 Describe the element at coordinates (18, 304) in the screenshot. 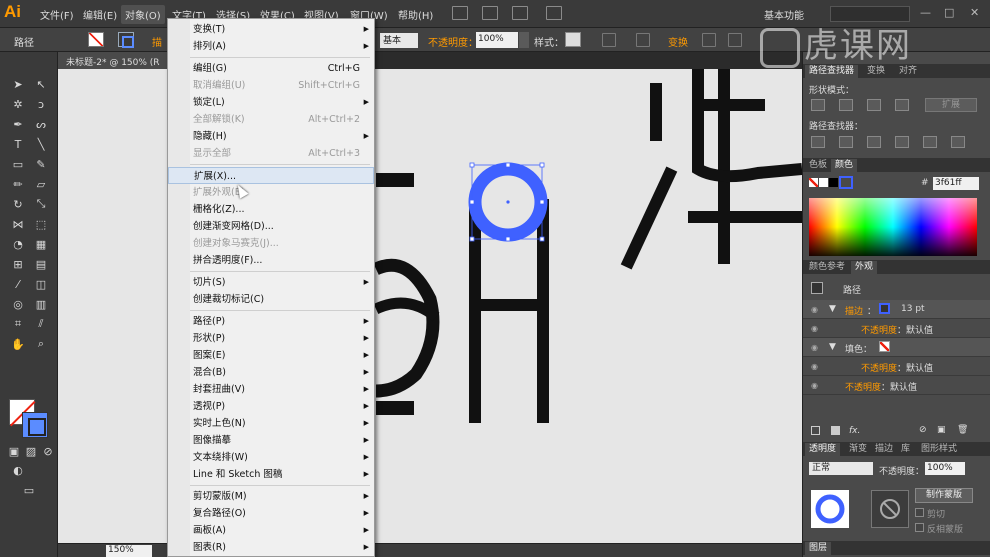

I see `symbol-sprayer-tool-icon: ◎` at that location.